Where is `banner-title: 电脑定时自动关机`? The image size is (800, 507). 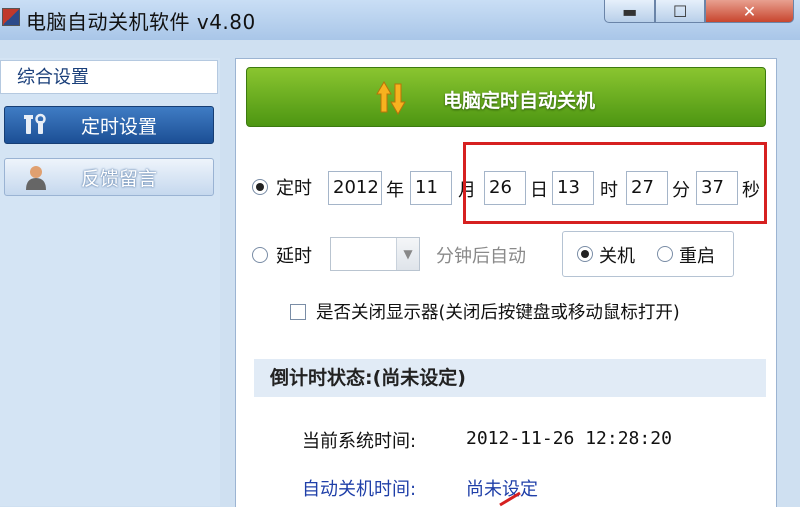
banner-title: 电脑定时自动关机 is located at coordinates (519, 101).